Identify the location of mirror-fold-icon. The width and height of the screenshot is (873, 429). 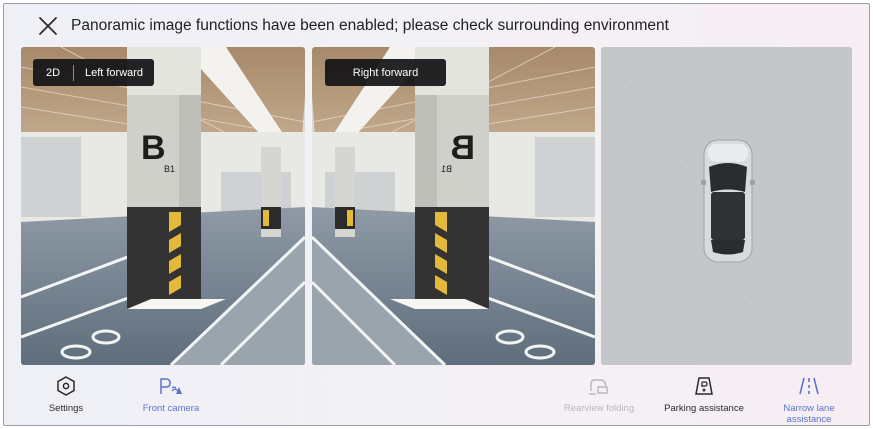
(598, 387).